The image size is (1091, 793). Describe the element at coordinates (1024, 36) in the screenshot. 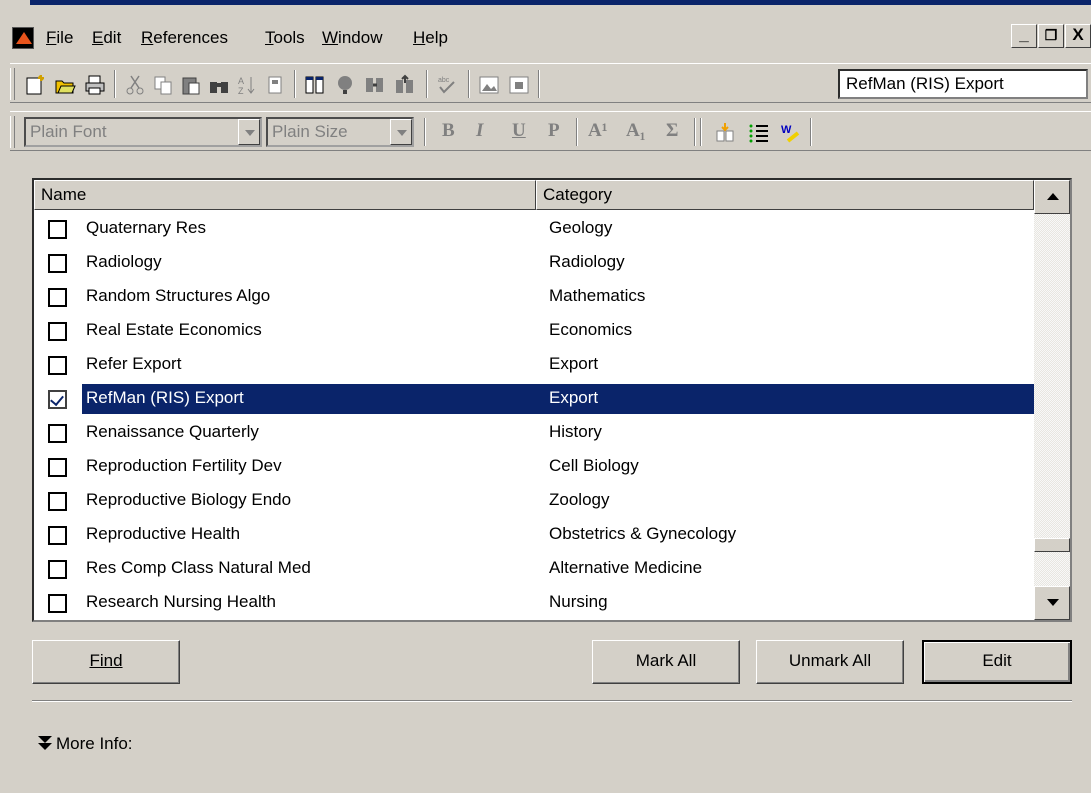

I see `minimize-button: _` at that location.